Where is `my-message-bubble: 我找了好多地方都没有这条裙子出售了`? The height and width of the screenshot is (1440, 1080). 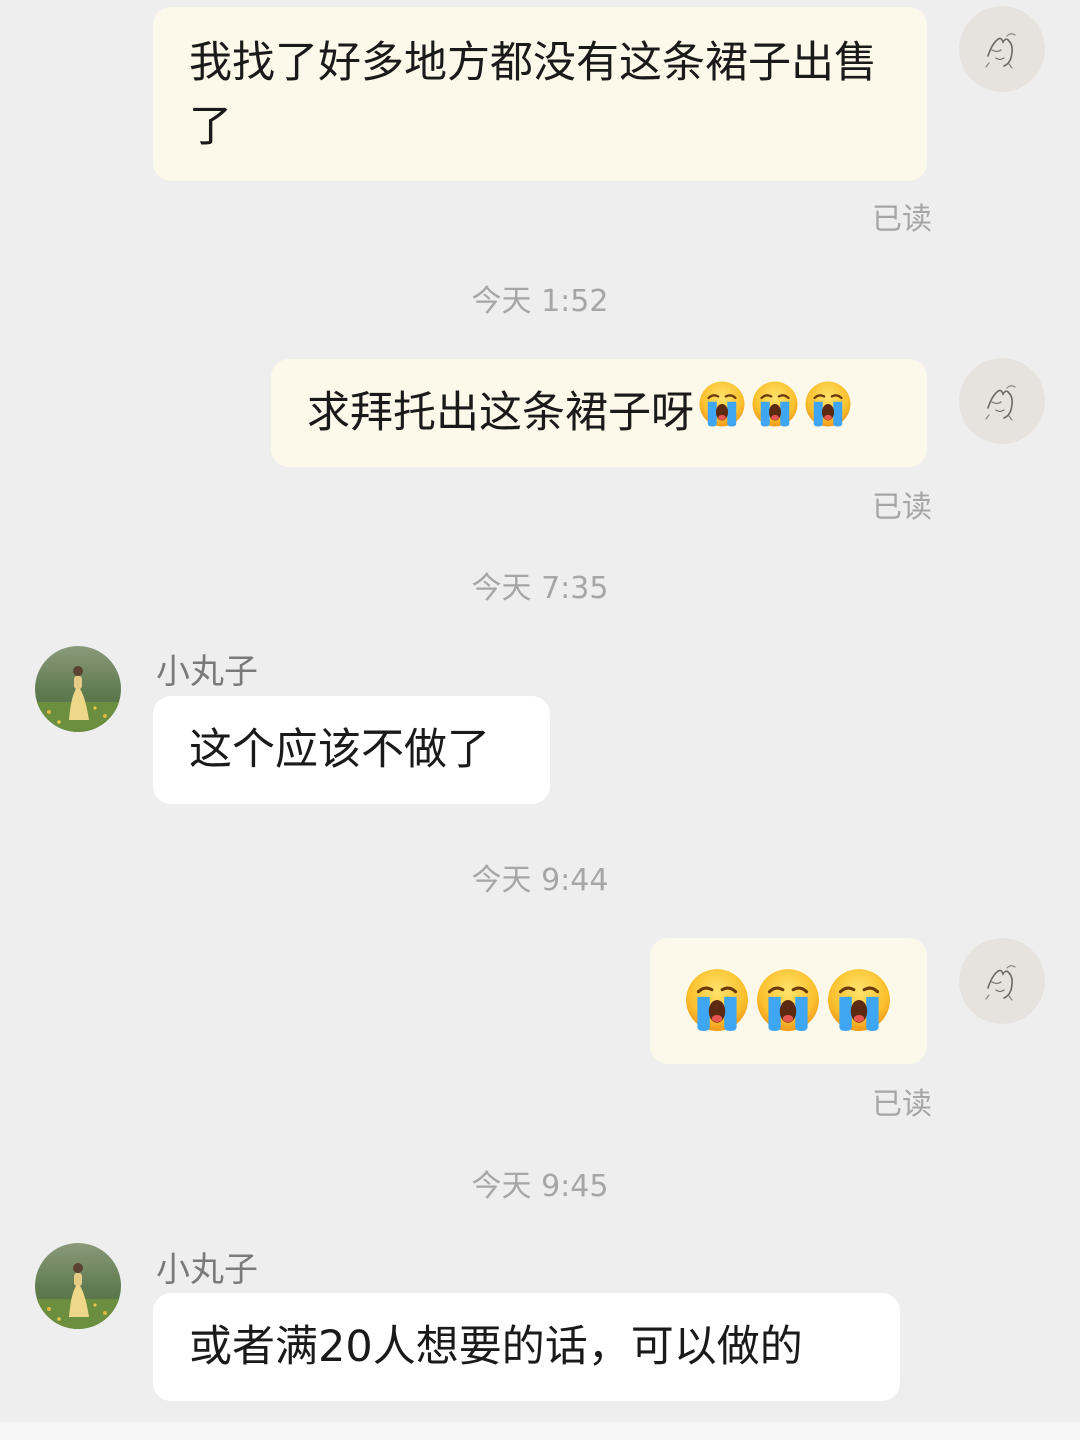
my-message-bubble: 我找了好多地方都没有这条裙子出售了 is located at coordinates (540, 94).